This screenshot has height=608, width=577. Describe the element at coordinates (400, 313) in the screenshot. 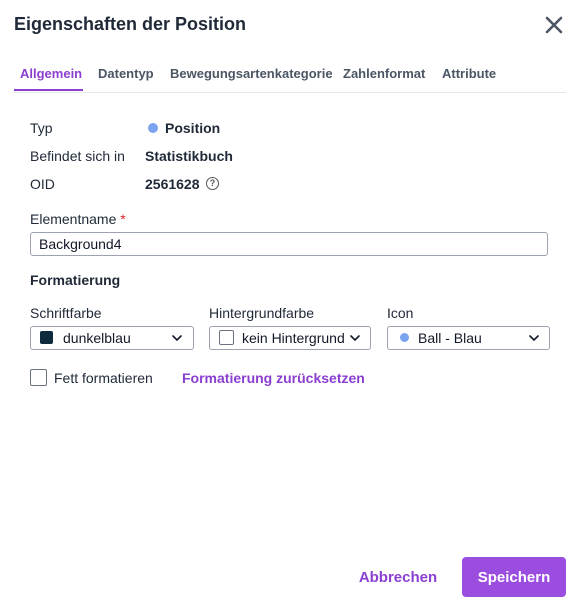

I see `icon-label: Icon` at that location.